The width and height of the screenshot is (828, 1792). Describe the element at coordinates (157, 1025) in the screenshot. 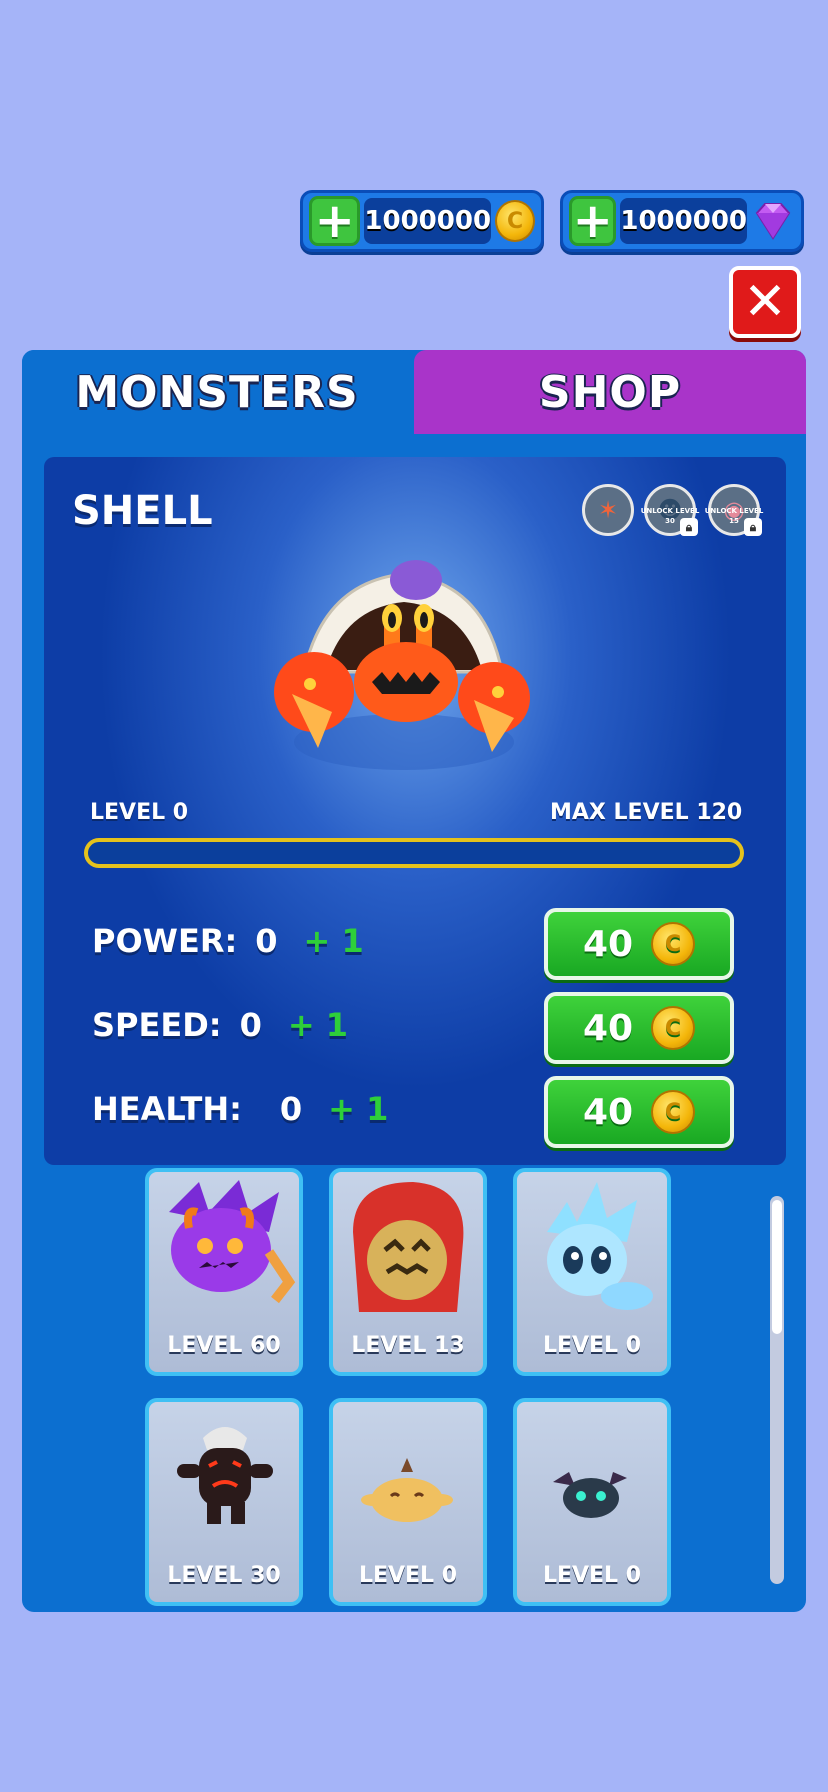

I see `stat-label: SPEED:` at that location.